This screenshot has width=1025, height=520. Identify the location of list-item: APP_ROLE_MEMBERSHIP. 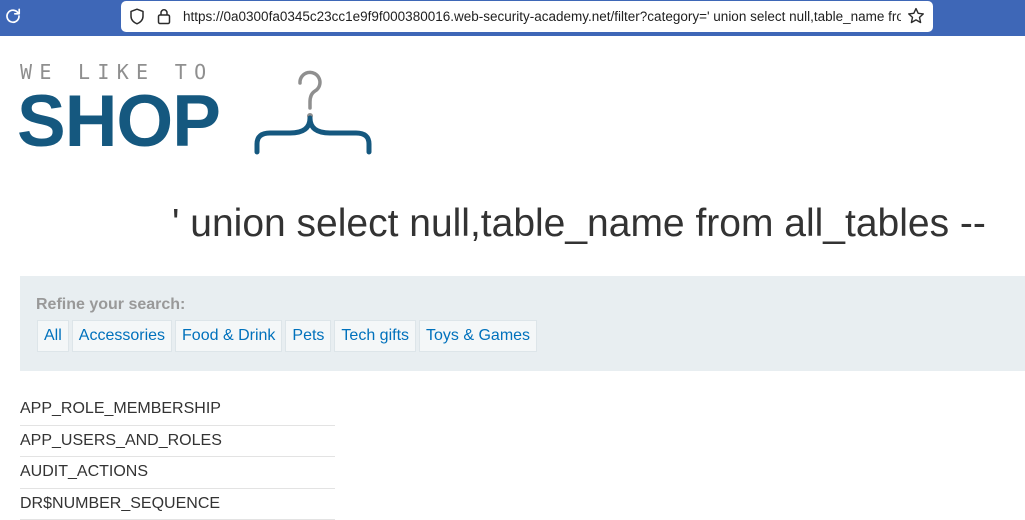
(177, 410).